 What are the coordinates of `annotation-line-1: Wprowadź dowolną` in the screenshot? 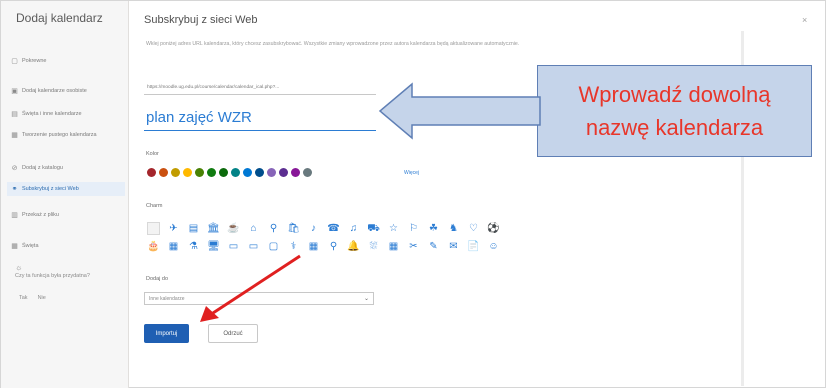 It's located at (674, 94).